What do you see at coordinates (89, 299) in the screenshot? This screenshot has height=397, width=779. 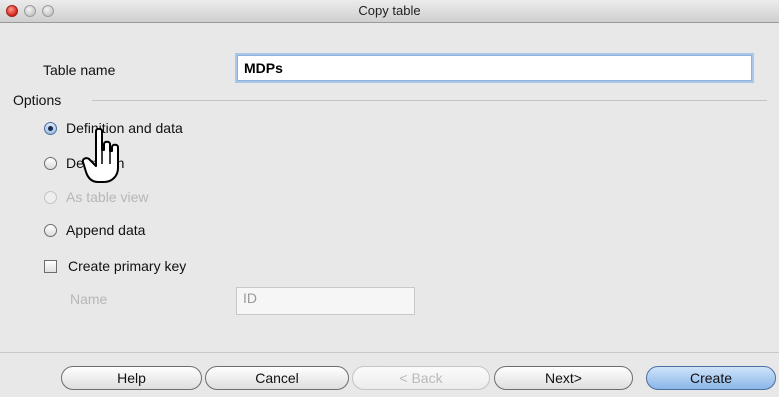 I see `primary-key-name-label: Name` at bounding box center [89, 299].